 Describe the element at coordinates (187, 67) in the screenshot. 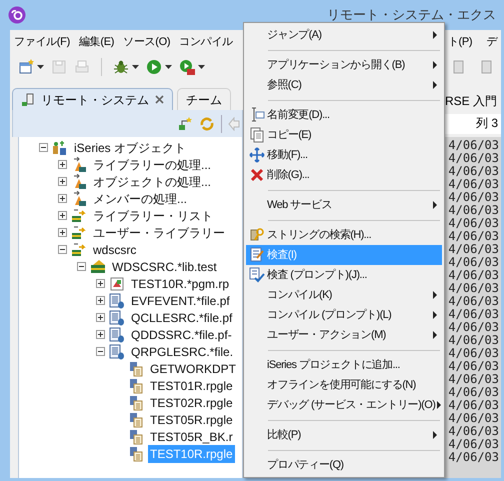

I see `run-stop-icon` at that location.